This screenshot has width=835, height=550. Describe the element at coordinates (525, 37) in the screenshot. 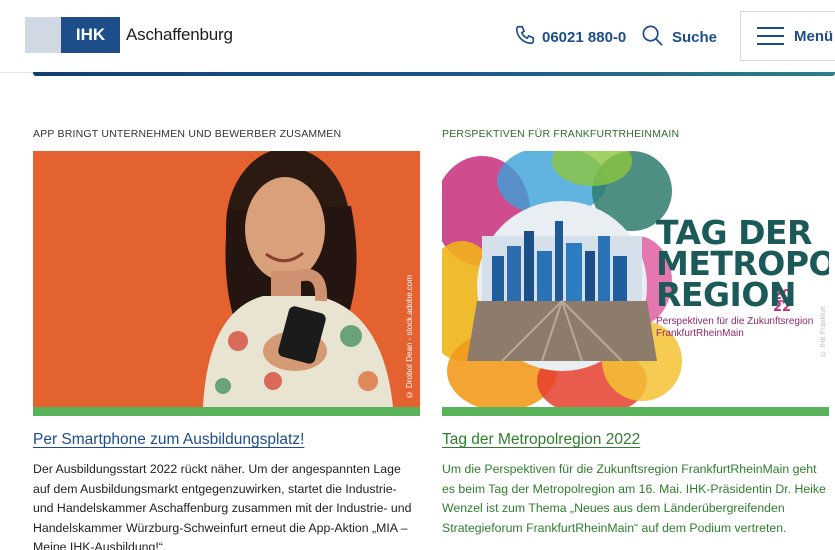

I see `phone-icon` at that location.